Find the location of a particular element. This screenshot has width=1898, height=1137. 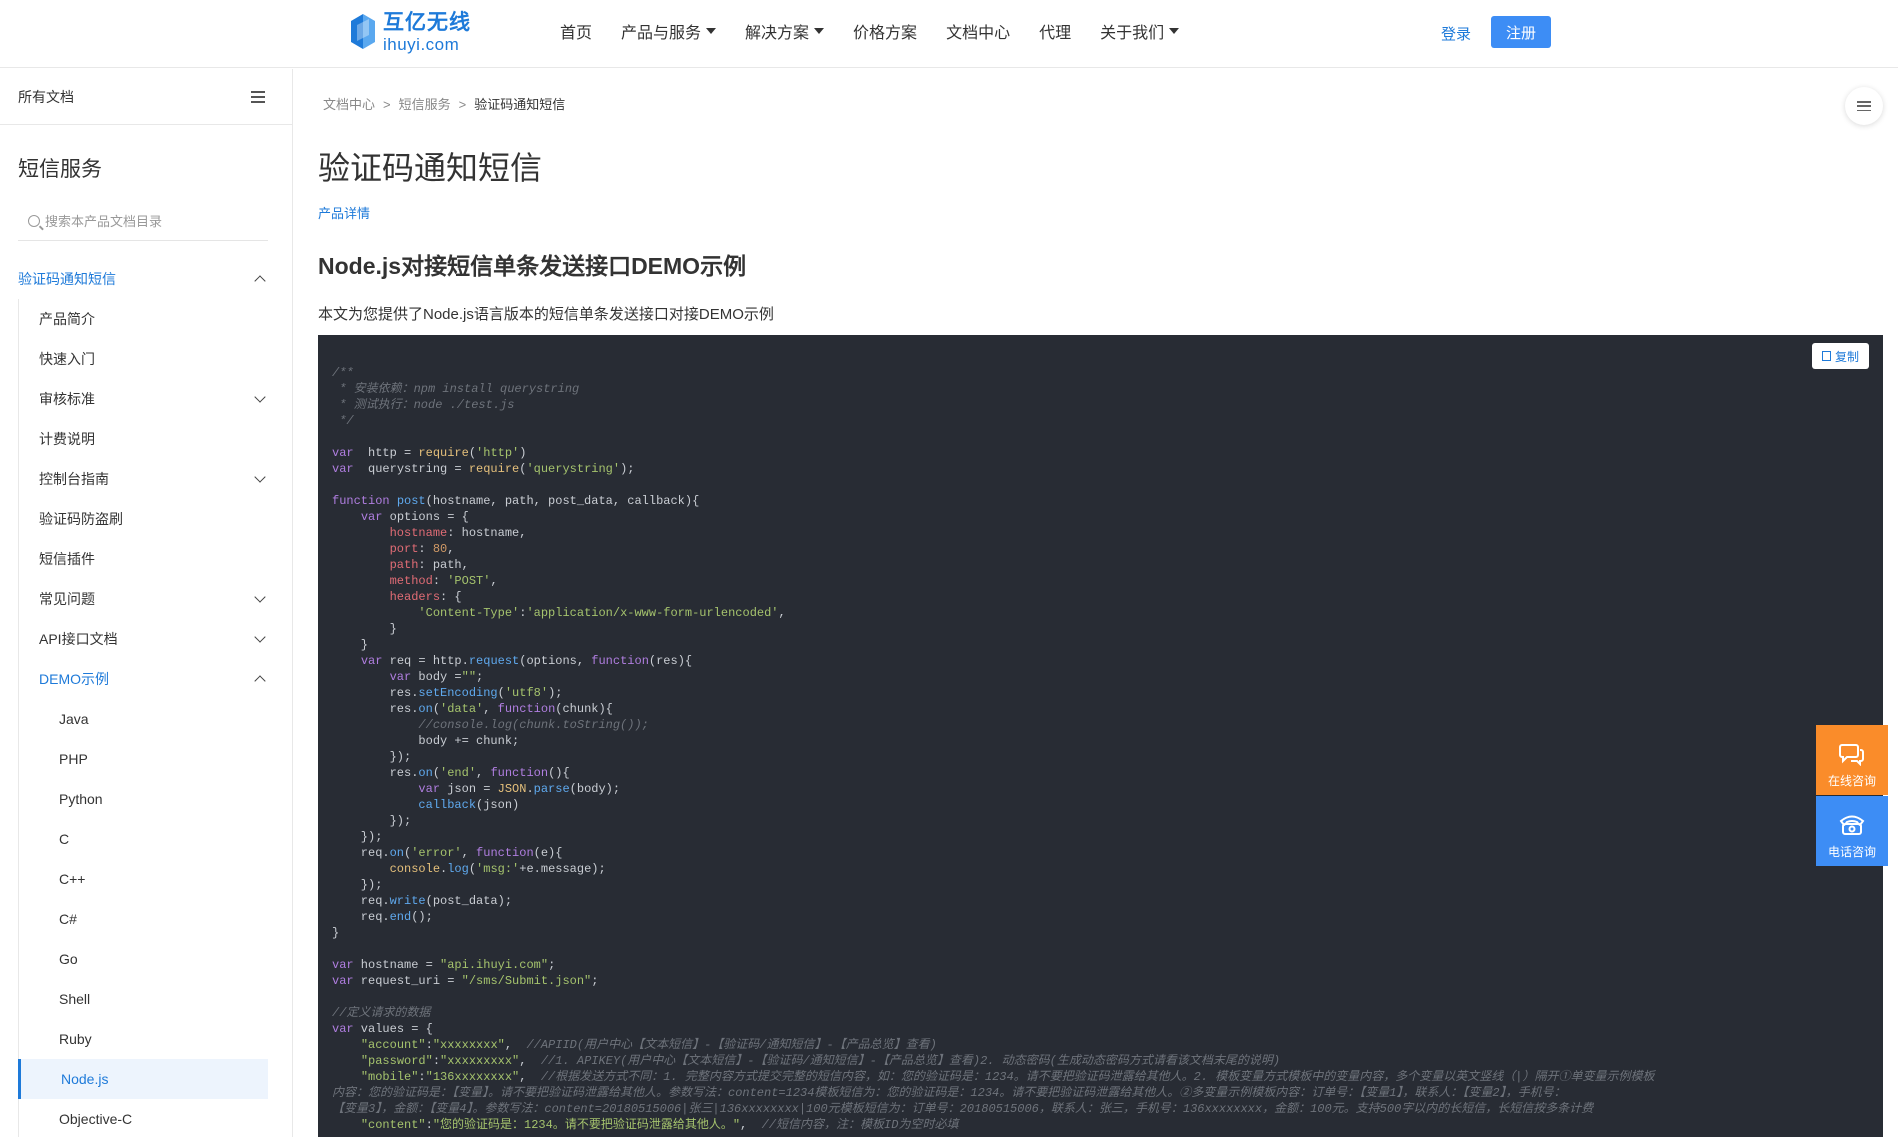

sidebar-item: 控制台指南 is located at coordinates (155, 479).